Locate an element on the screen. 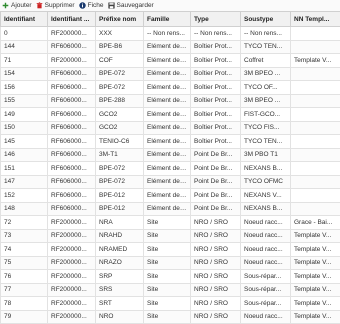 The height and width of the screenshot is (324, 340). cell-prefixe-nom: COF is located at coordinates (120, 61).